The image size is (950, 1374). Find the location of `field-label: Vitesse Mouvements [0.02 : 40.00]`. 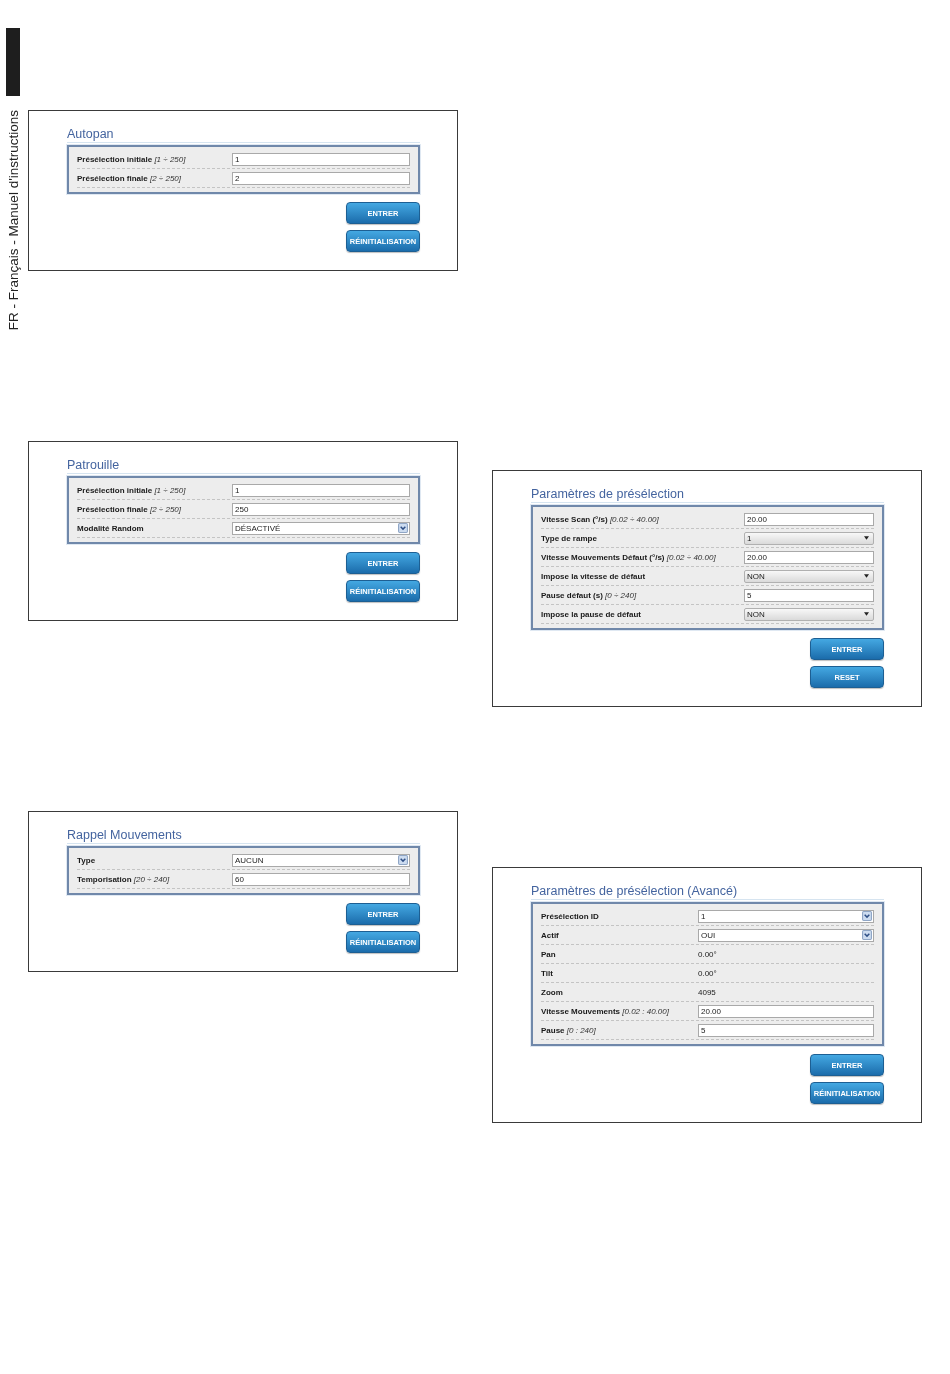

field-label: Vitesse Mouvements [0.02 : 40.00] is located at coordinates (605, 1011).